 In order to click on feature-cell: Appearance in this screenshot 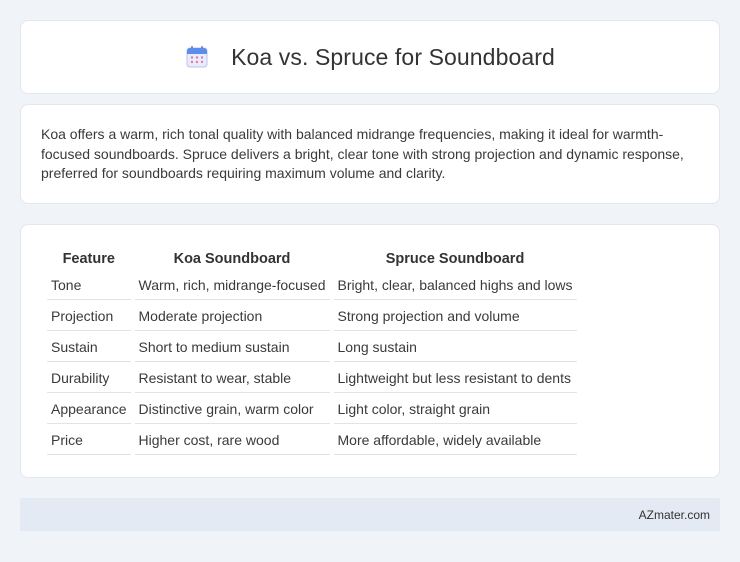, I will do `click(89, 409)`.